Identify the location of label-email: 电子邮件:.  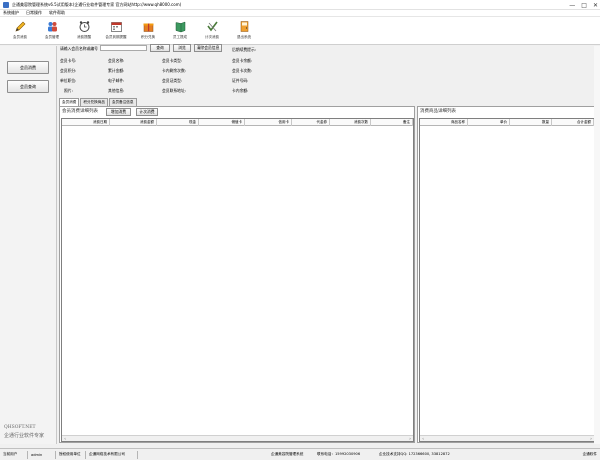
(116, 80).